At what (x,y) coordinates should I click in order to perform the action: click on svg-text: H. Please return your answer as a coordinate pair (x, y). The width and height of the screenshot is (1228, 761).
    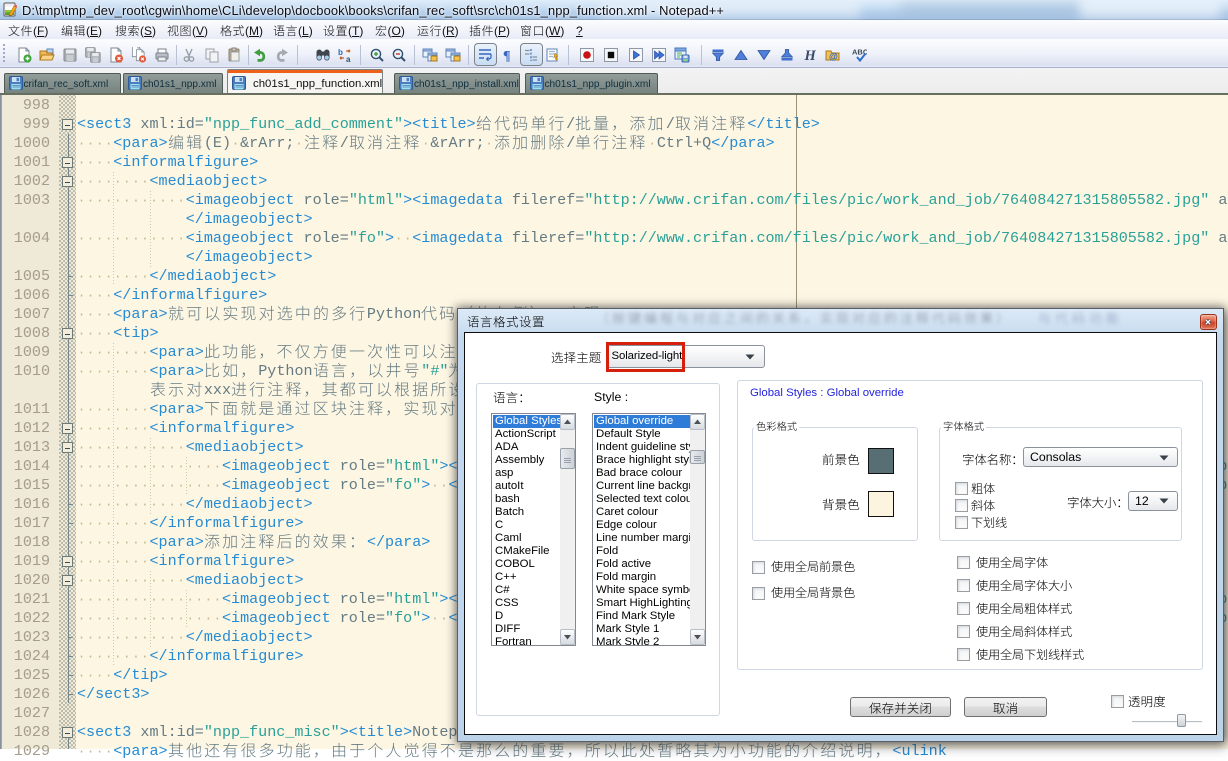
    Looking at the image, I should click on (810, 55).